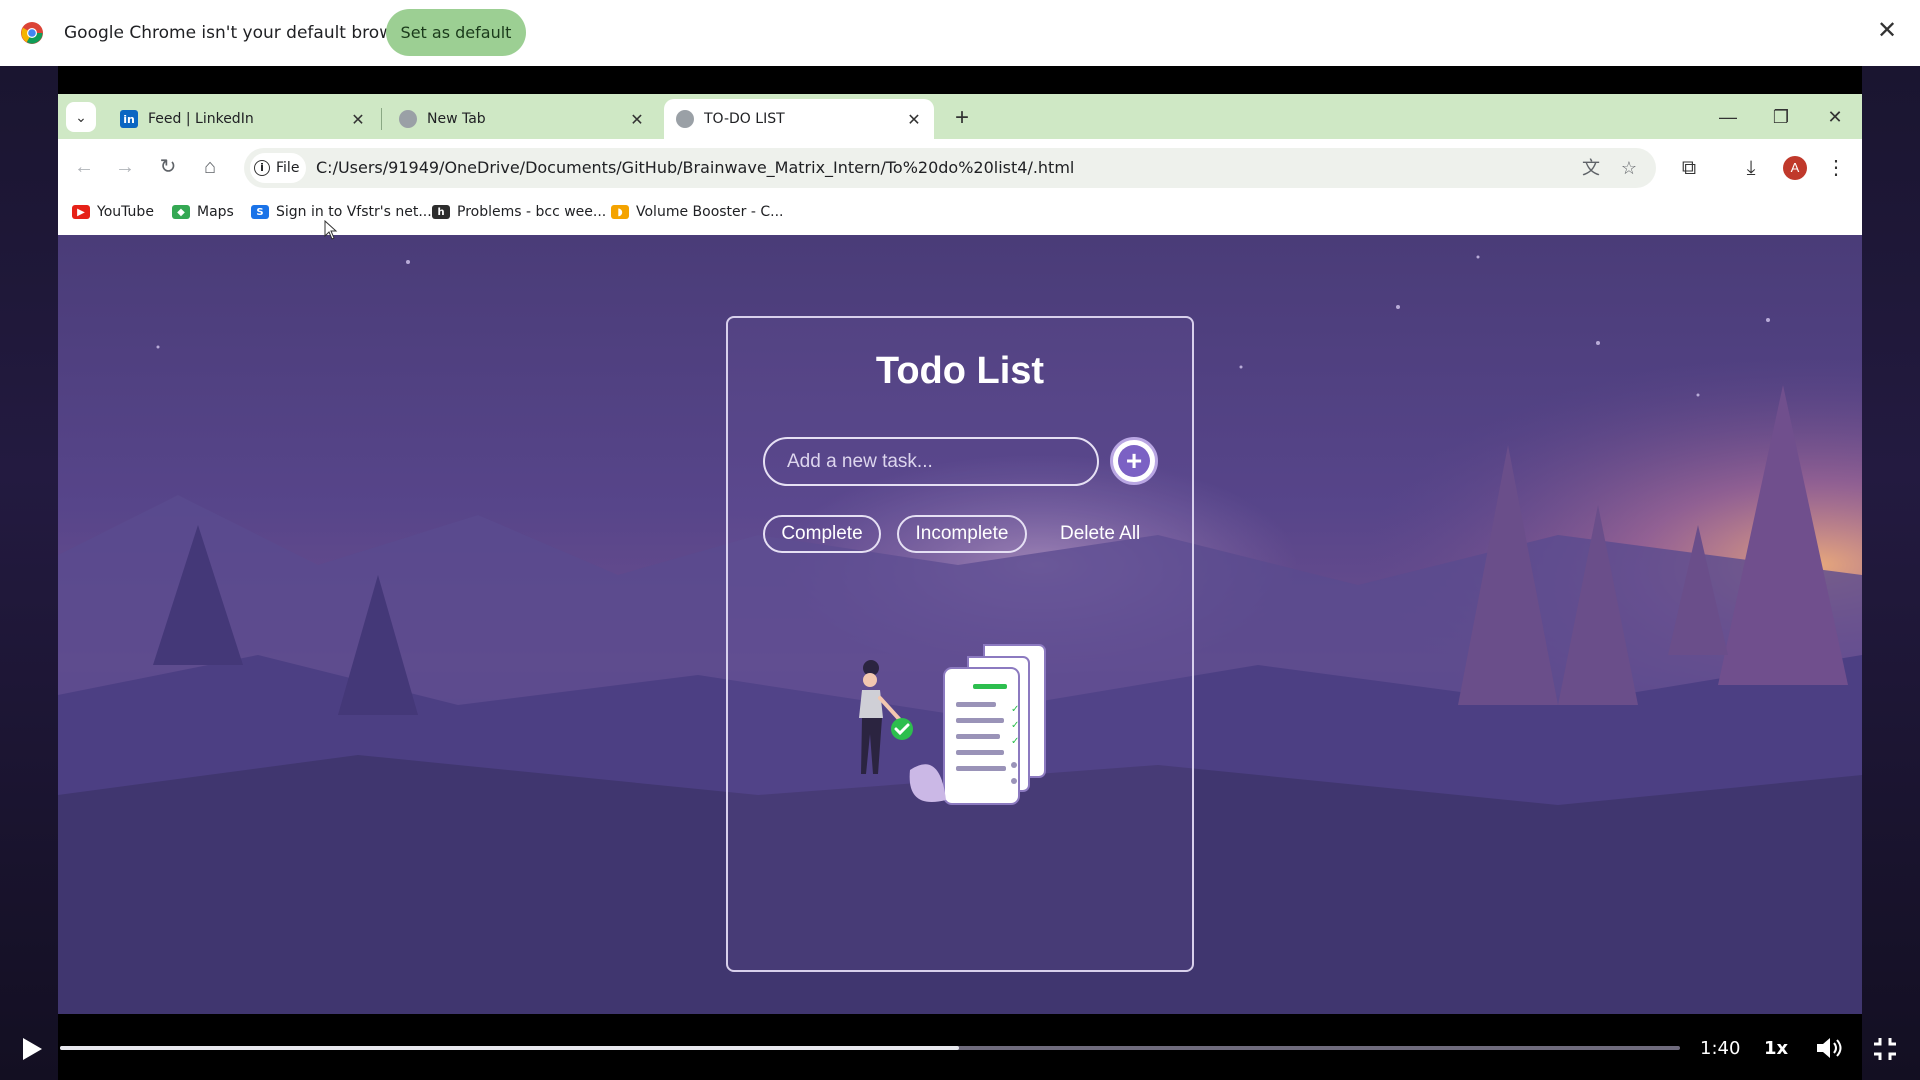 The width and height of the screenshot is (1920, 1080). What do you see at coordinates (522, 119) in the screenshot?
I see `tab-new-tab: New Tab ✕` at bounding box center [522, 119].